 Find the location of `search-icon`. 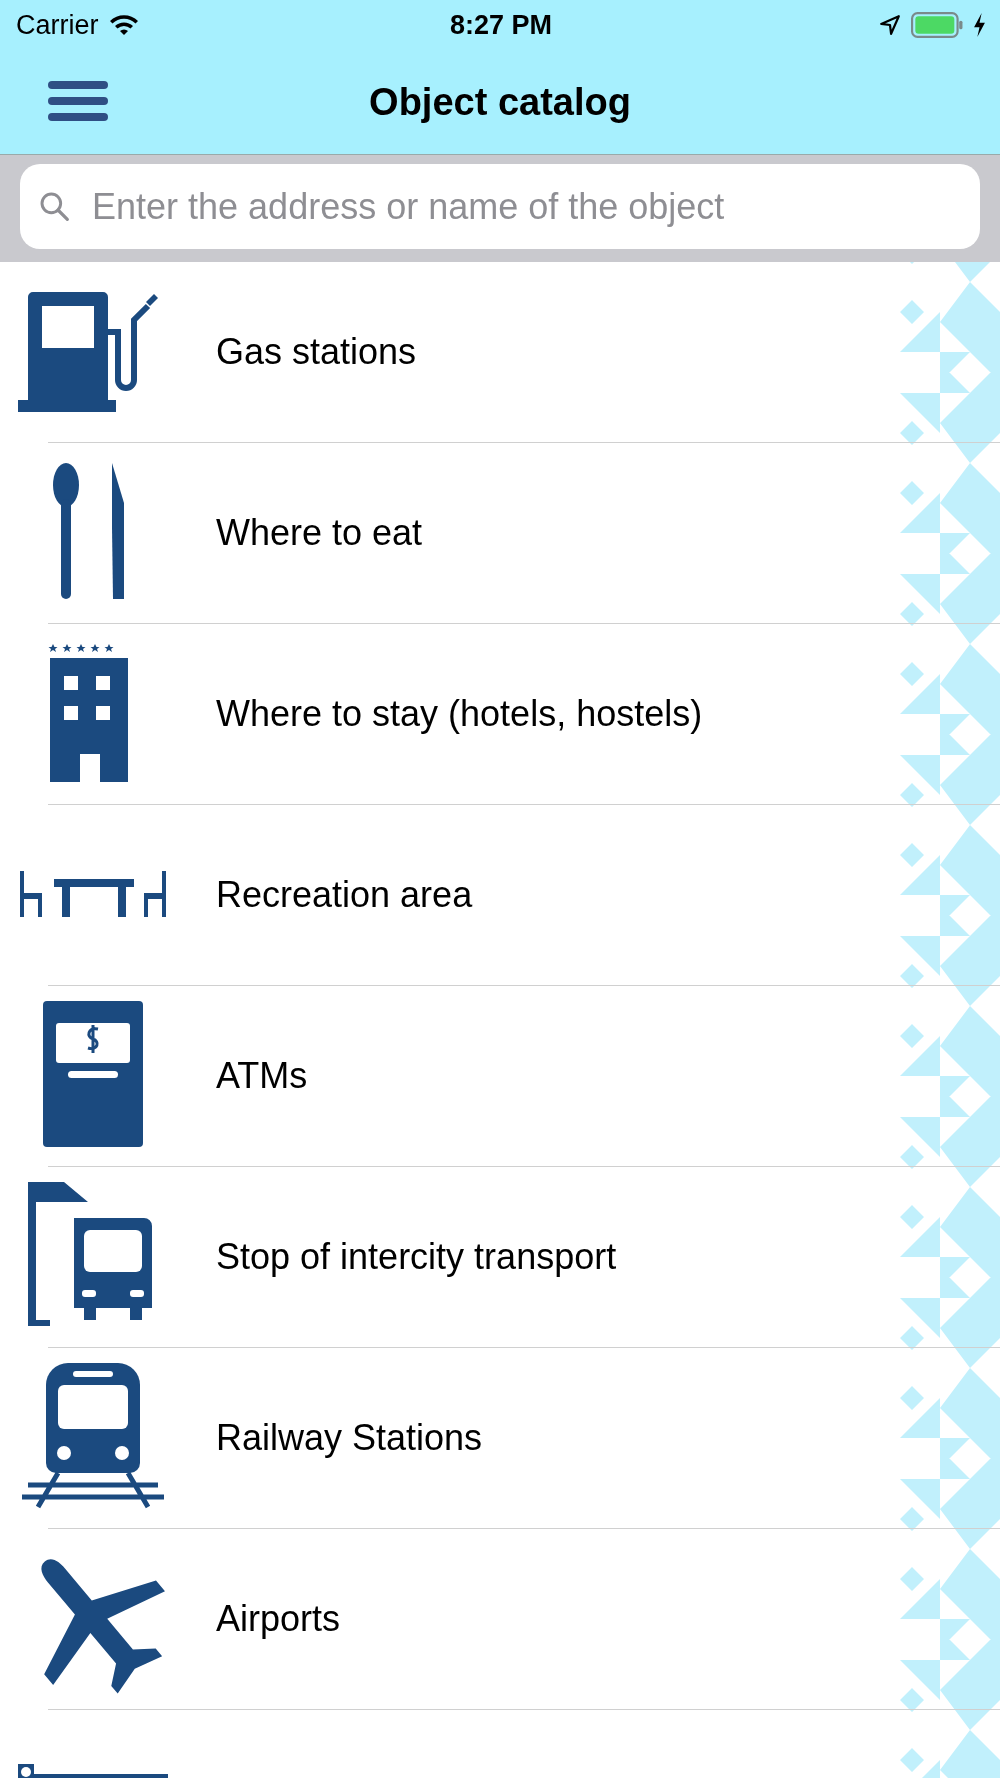

search-icon is located at coordinates (54, 206).